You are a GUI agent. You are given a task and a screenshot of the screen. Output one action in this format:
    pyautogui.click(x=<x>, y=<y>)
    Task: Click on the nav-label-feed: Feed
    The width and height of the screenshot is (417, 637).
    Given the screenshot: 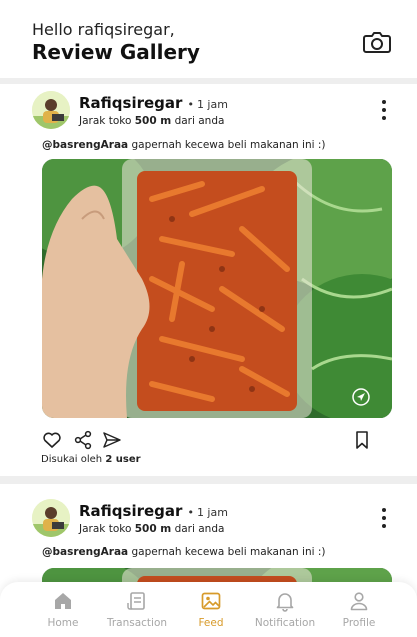 What is the action you would take?
    pyautogui.click(x=211, y=623)
    